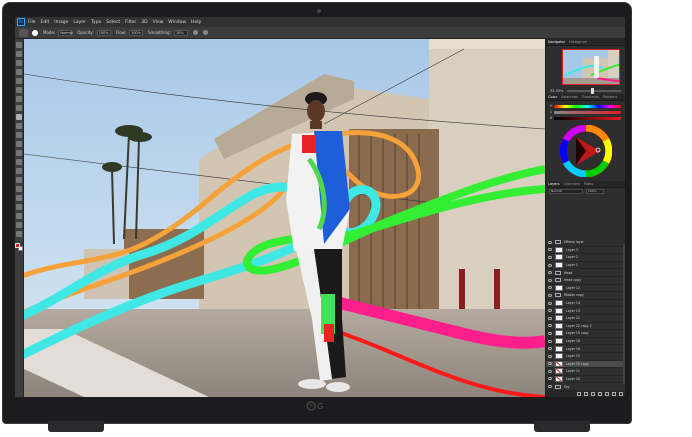 This screenshot has width=692, height=437. Describe the element at coordinates (556, 42) in the screenshot. I see `tab-navigator: Navigator` at that location.